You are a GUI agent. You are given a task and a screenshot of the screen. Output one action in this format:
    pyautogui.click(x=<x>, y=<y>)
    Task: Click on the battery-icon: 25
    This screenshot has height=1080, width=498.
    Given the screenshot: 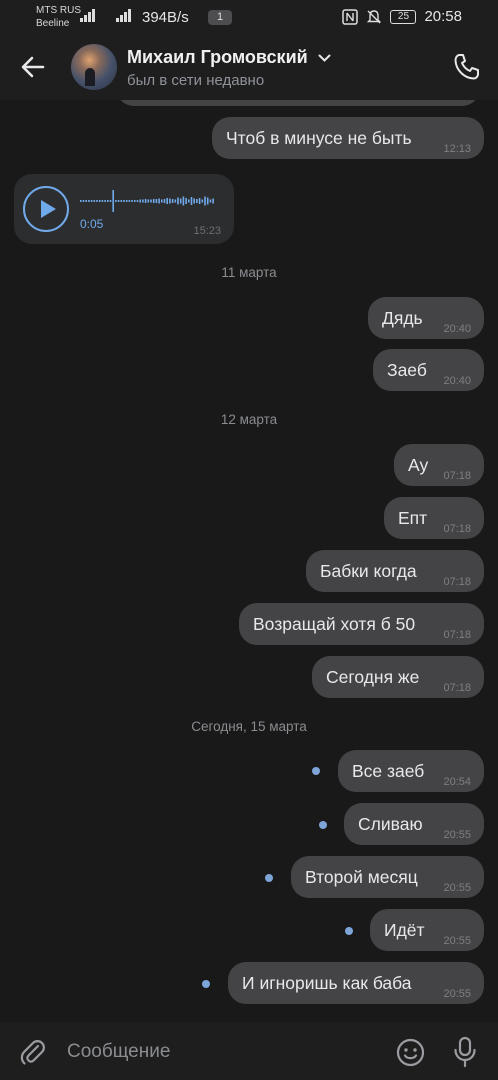 What is the action you would take?
    pyautogui.click(x=403, y=16)
    